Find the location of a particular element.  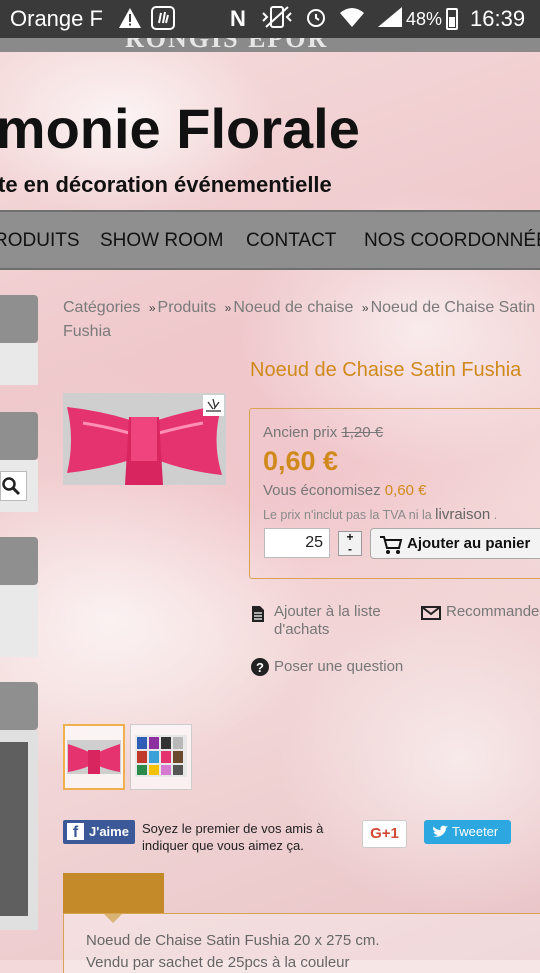

battery-percent: 48% is located at coordinates (424, 19).